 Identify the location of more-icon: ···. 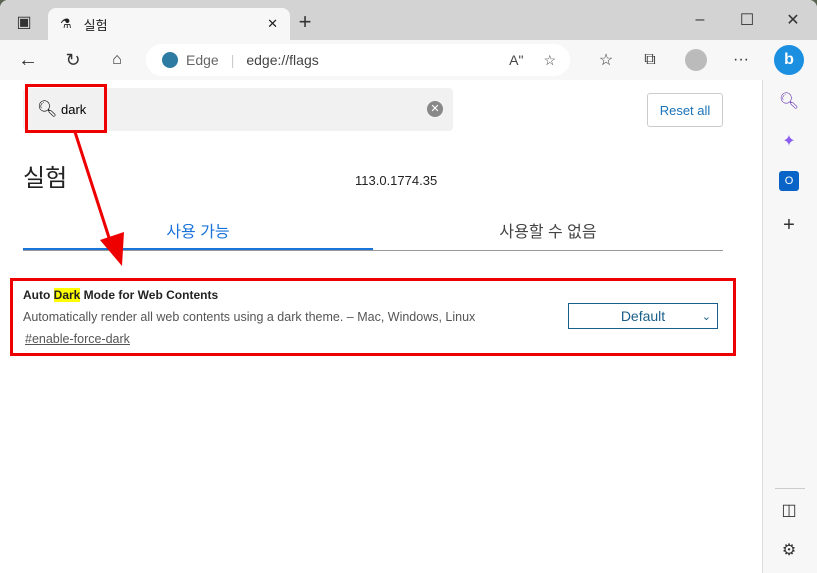
(741, 60).